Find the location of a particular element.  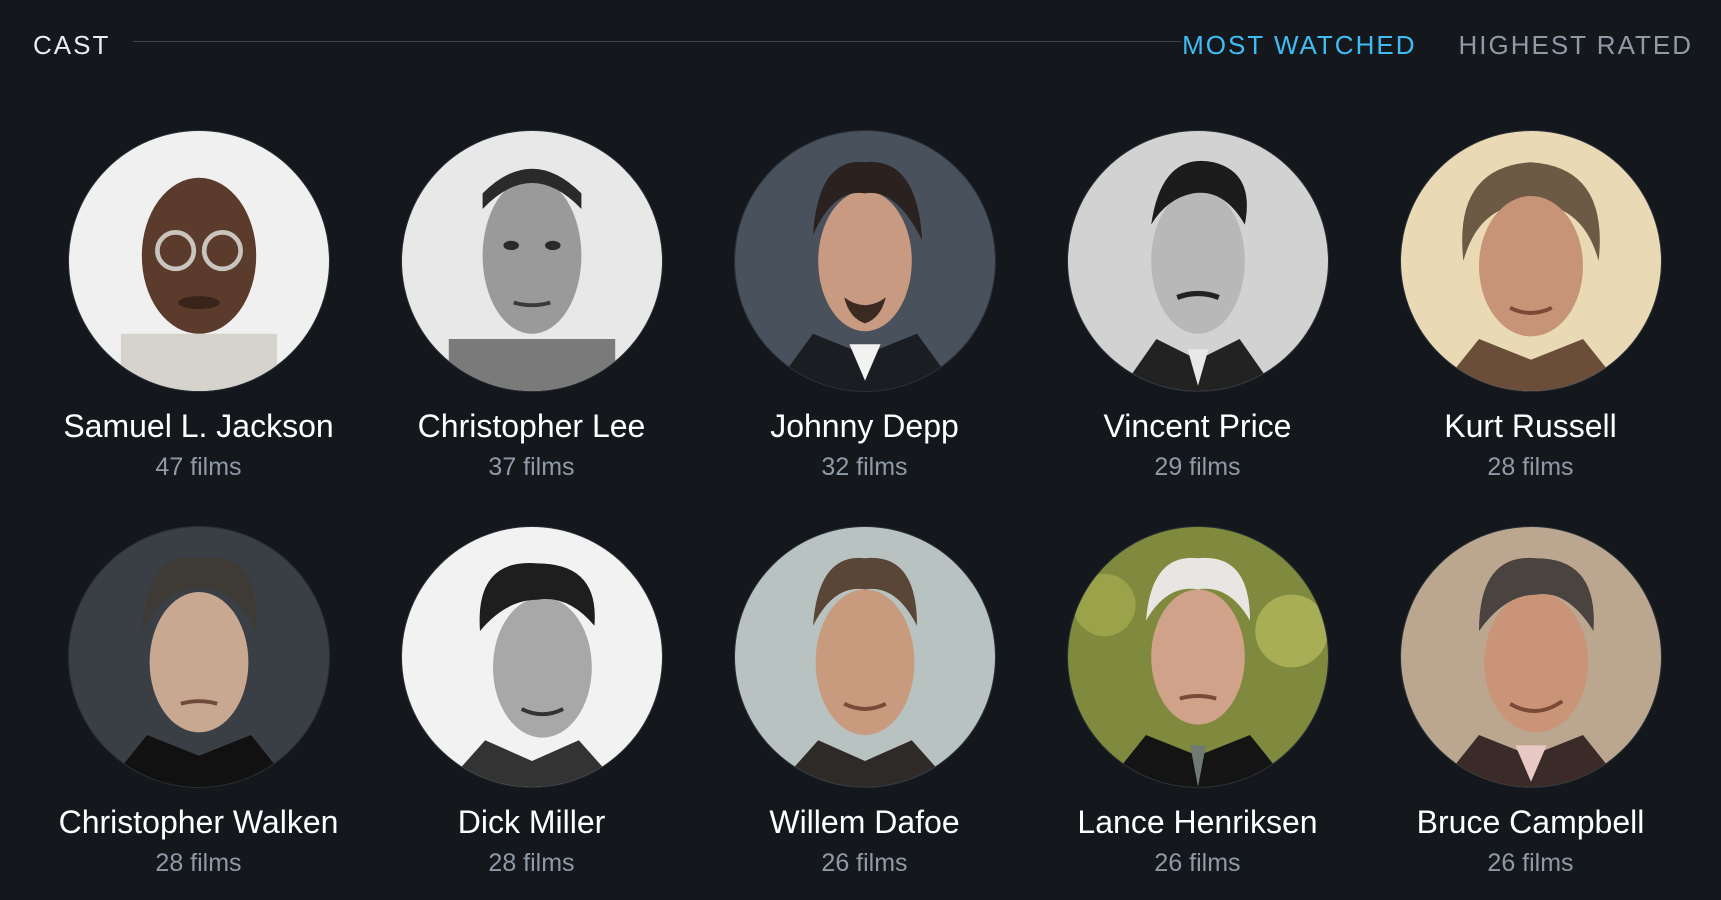

cast-card: Samuel L. Jackson 47 films is located at coordinates (198, 328).